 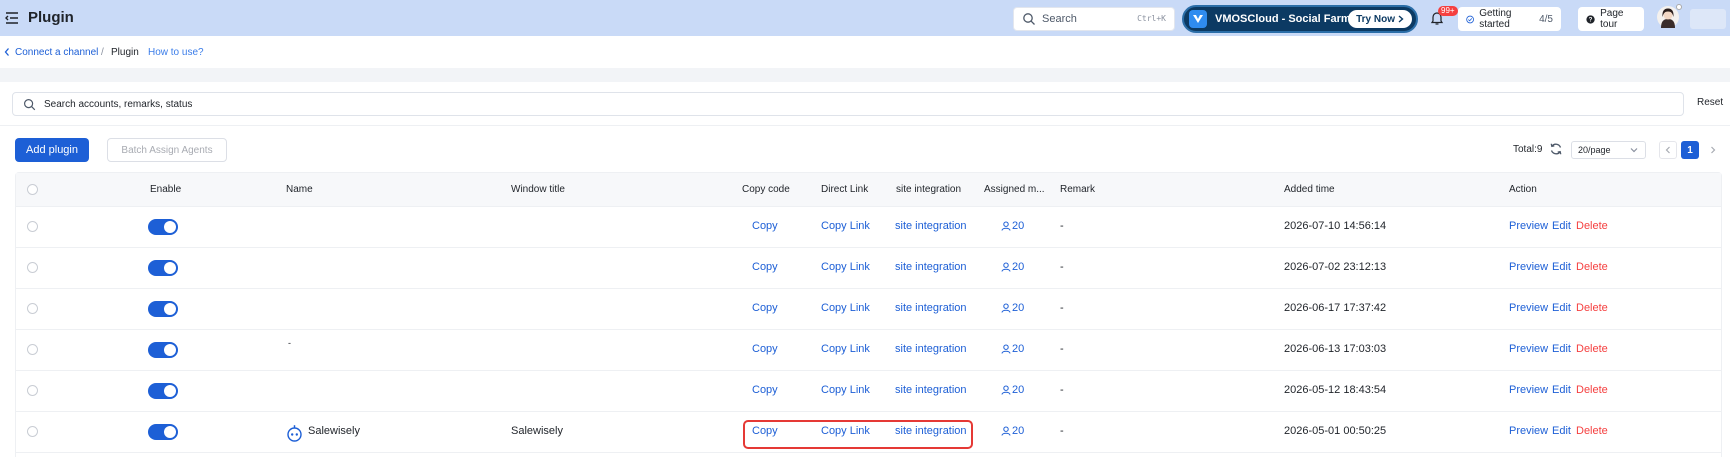 I want to click on try-now-button: Try Now, so click(x=1380, y=19).